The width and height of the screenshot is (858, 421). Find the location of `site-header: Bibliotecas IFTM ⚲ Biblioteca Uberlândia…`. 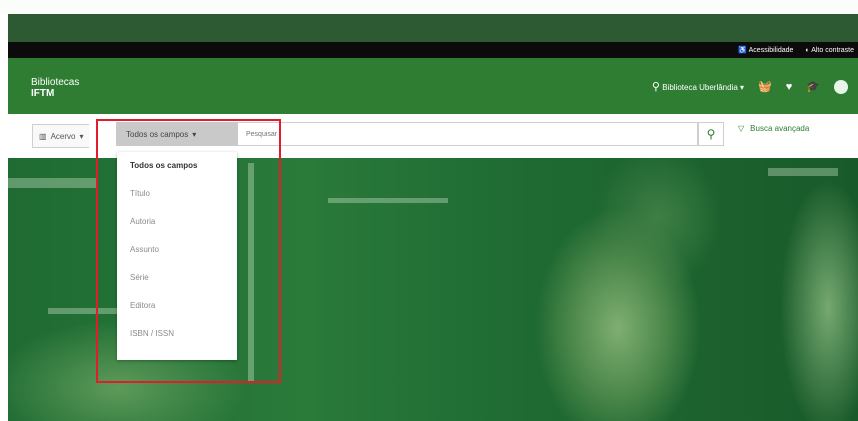

site-header: Bibliotecas IFTM ⚲ Biblioteca Uberlândia… is located at coordinates (433, 86).